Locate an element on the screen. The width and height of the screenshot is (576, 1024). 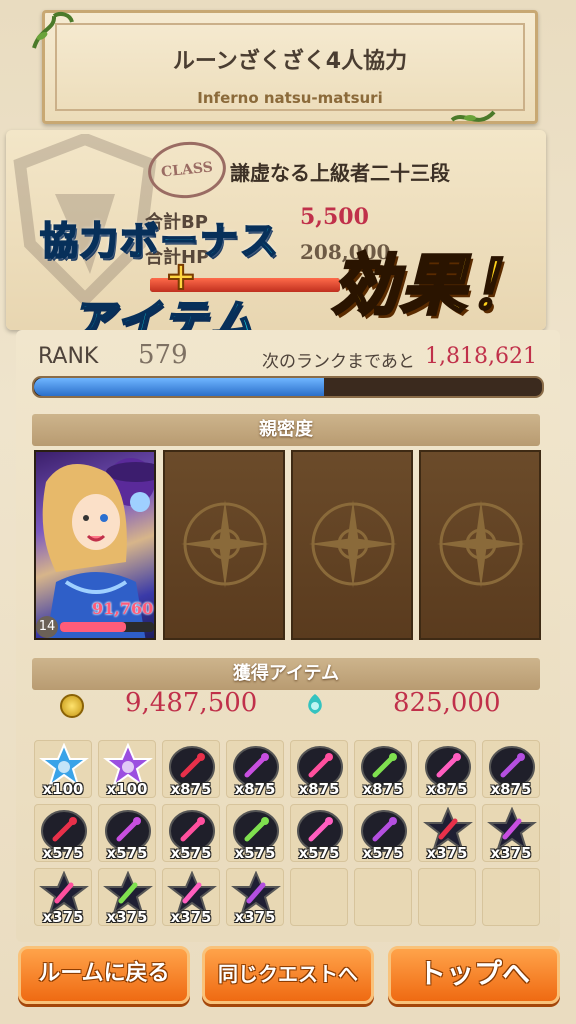
banner-coop-bonus: 協力ボーナス is located at coordinates (160, 241).